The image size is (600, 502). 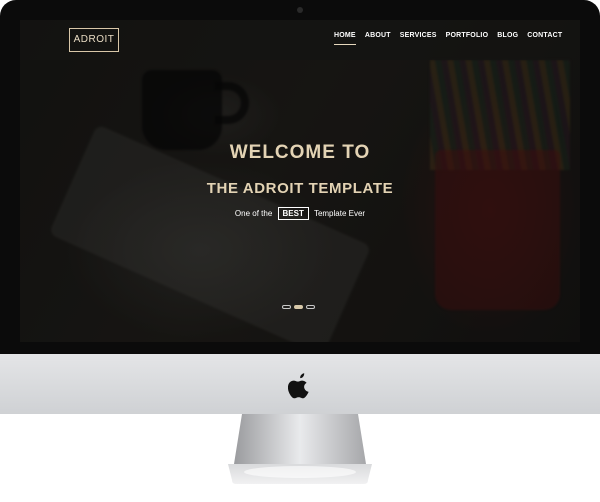 I want to click on tagline-after: Template Ever, so click(x=339, y=213).